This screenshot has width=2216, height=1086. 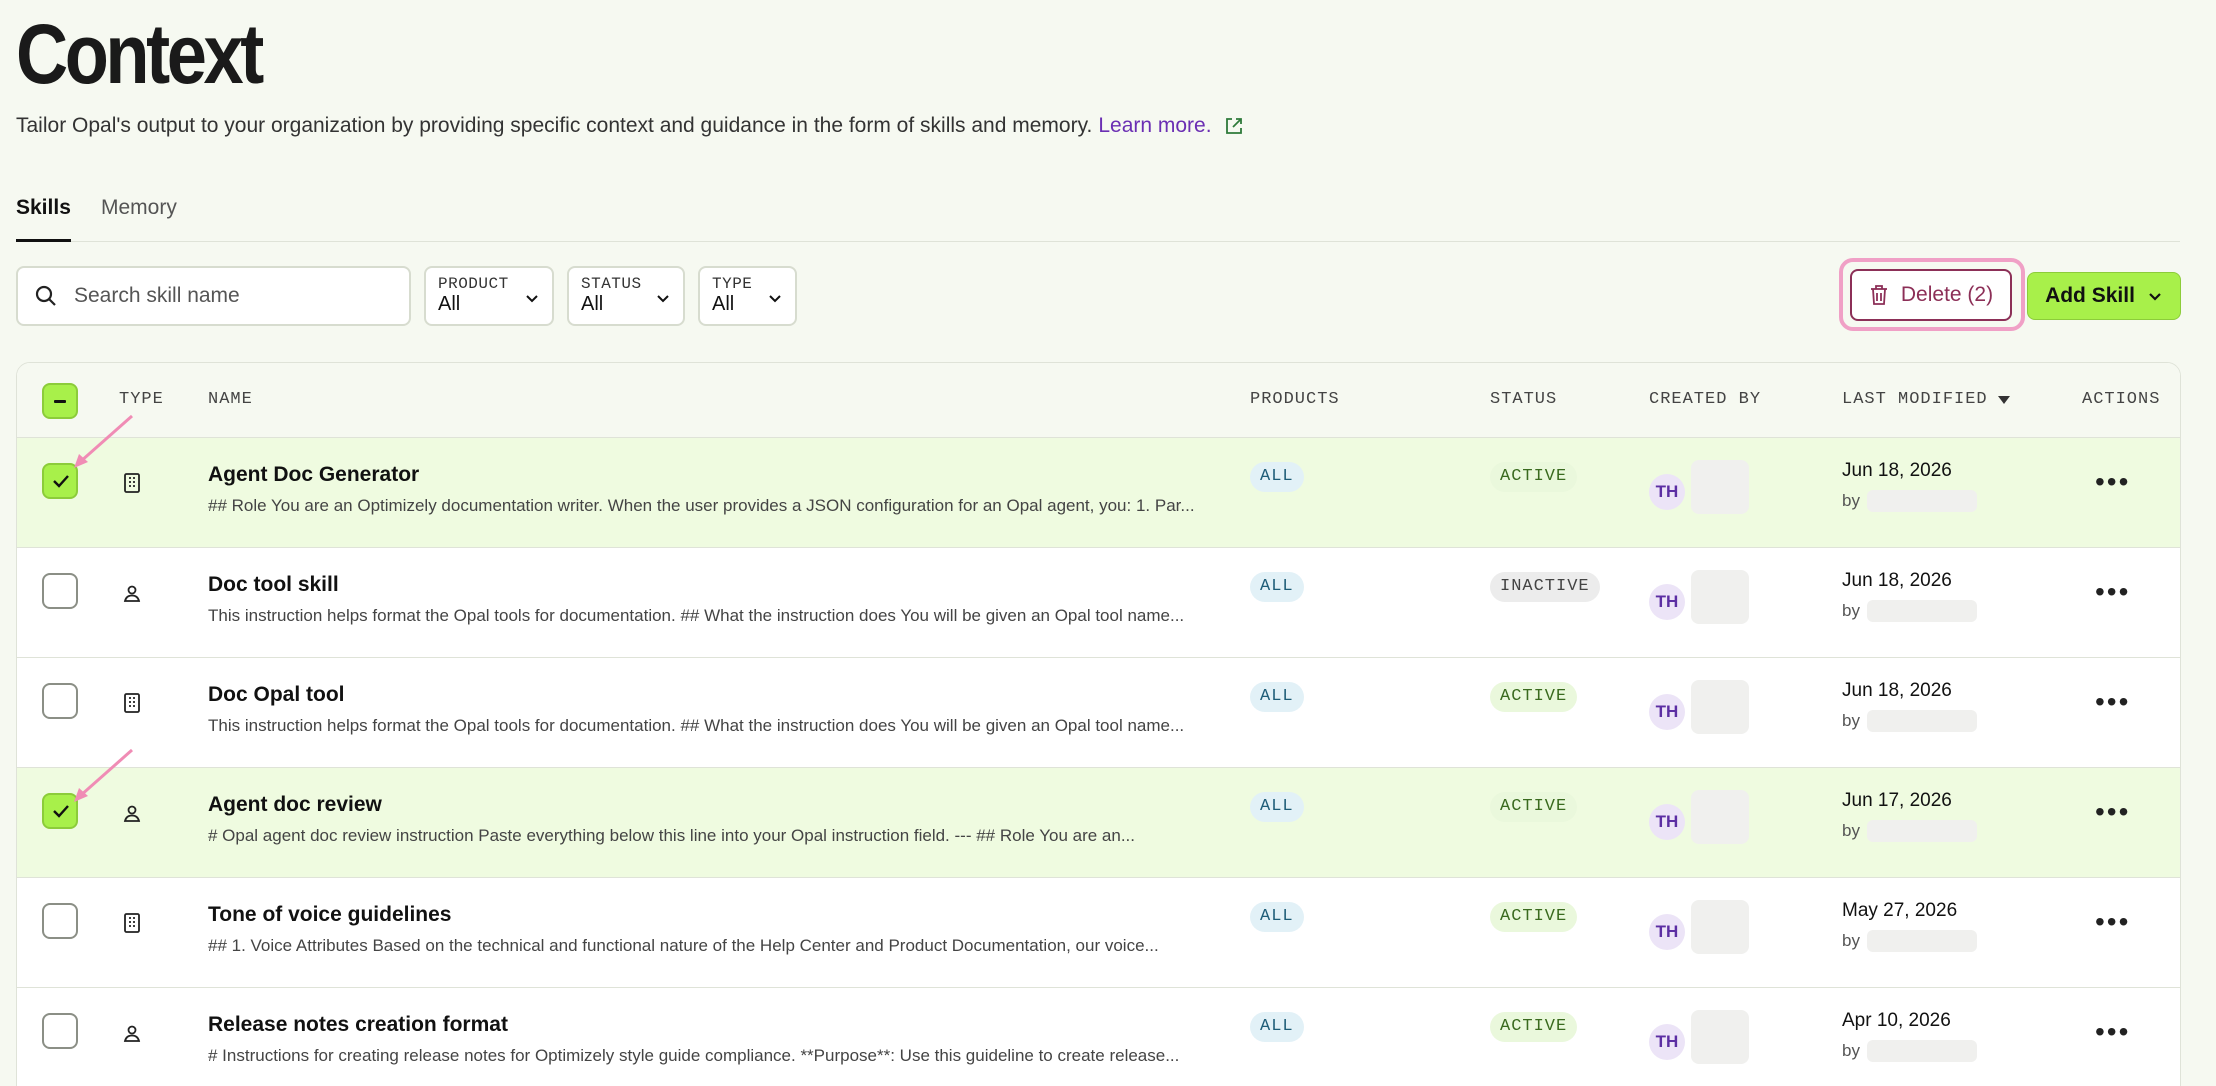 What do you see at coordinates (313, 475) in the screenshot?
I see `skill-name: Agent Doc Generator` at bounding box center [313, 475].